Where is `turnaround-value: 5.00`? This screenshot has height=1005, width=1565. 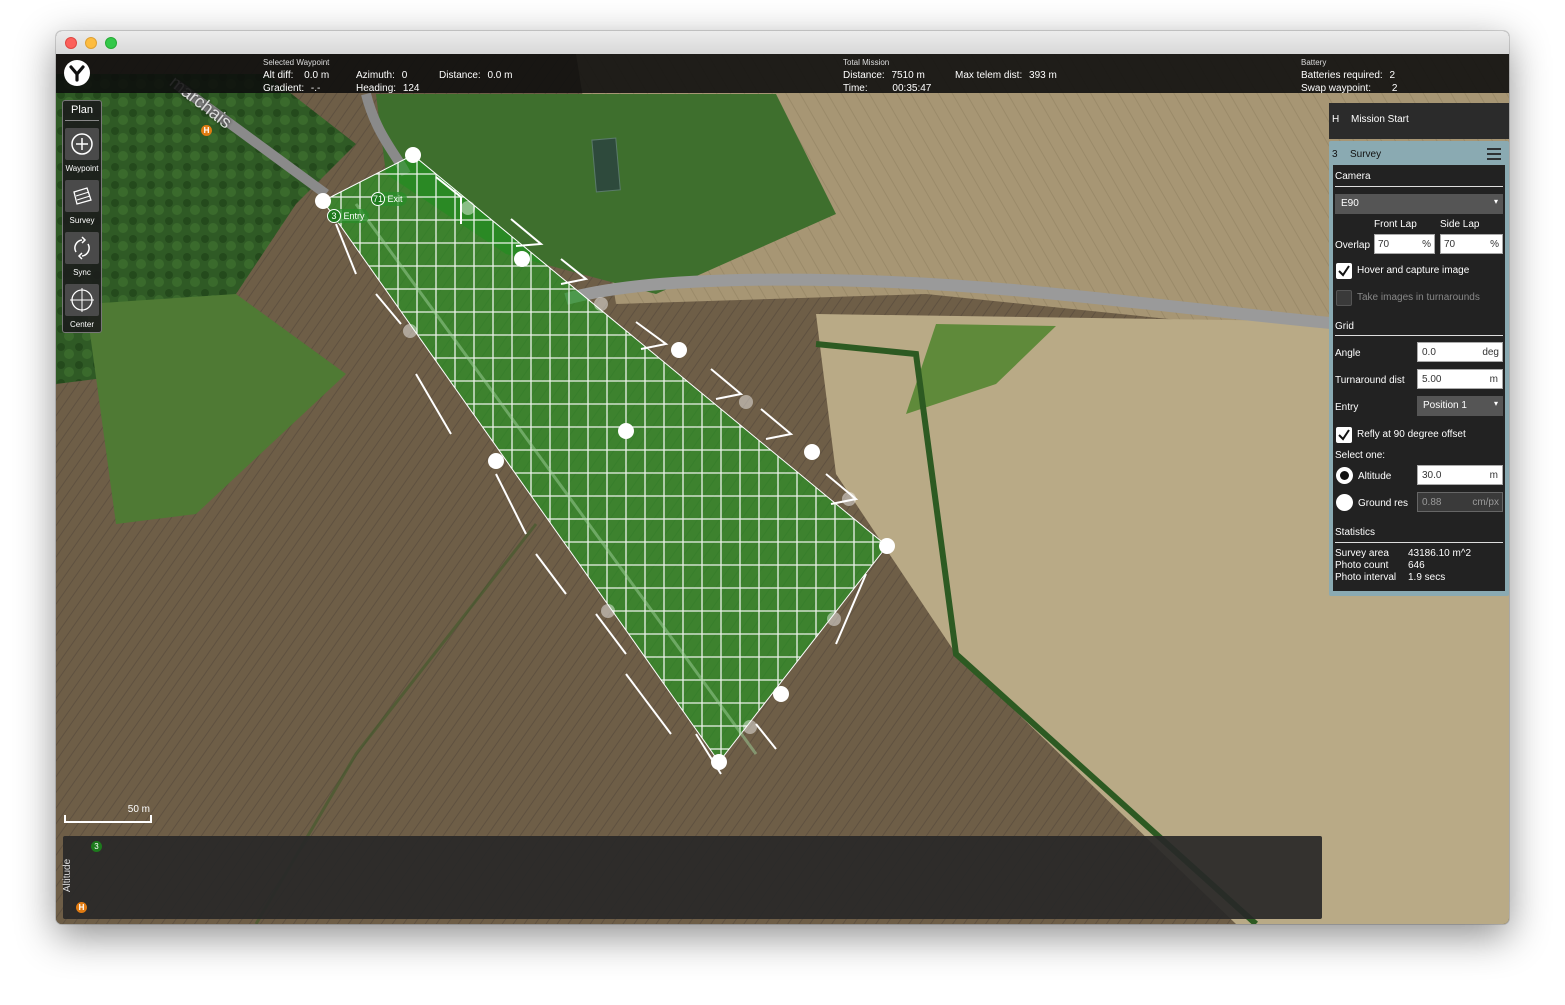
turnaround-value: 5.00 is located at coordinates (1432, 379).